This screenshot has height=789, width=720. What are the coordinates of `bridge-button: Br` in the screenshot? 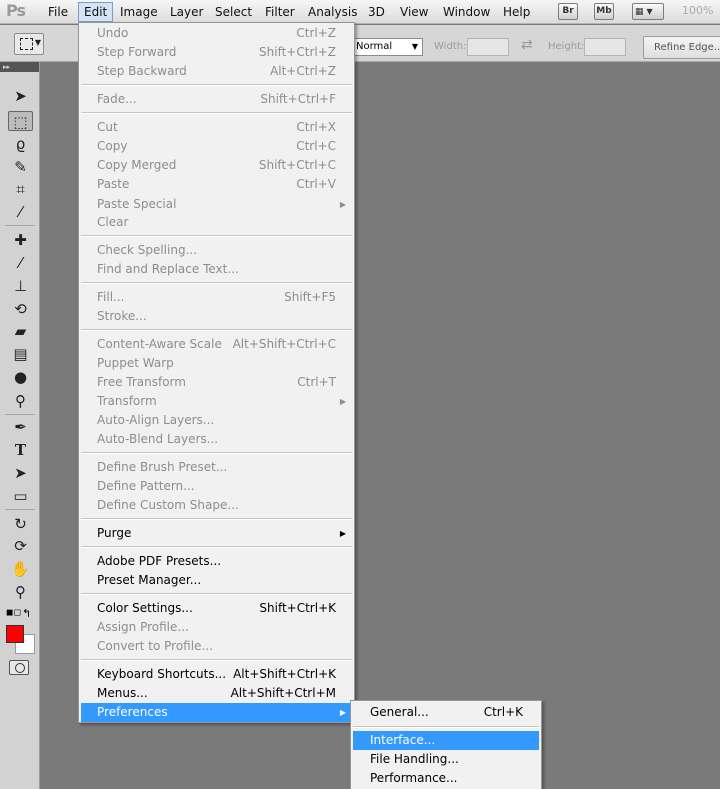 It's located at (568, 11).